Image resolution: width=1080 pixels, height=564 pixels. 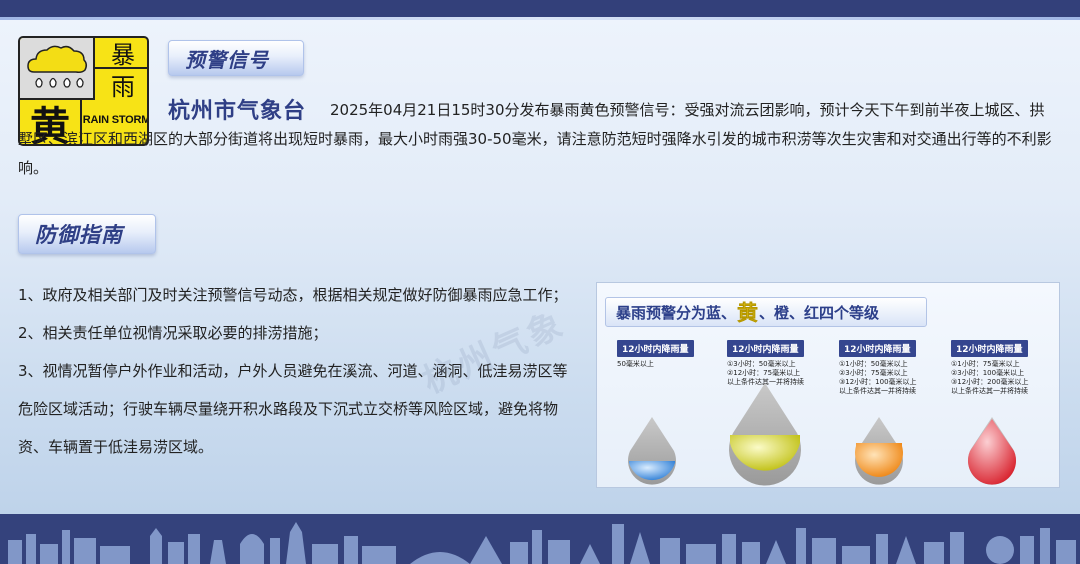 I want to click on warning-section-title: 预警信号, so click(x=236, y=58).